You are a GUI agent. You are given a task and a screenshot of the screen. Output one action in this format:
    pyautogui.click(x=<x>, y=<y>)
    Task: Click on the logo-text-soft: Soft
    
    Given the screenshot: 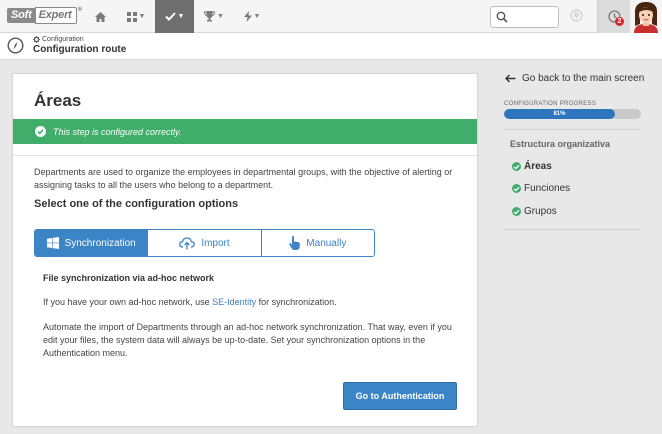 What is the action you would take?
    pyautogui.click(x=21, y=15)
    